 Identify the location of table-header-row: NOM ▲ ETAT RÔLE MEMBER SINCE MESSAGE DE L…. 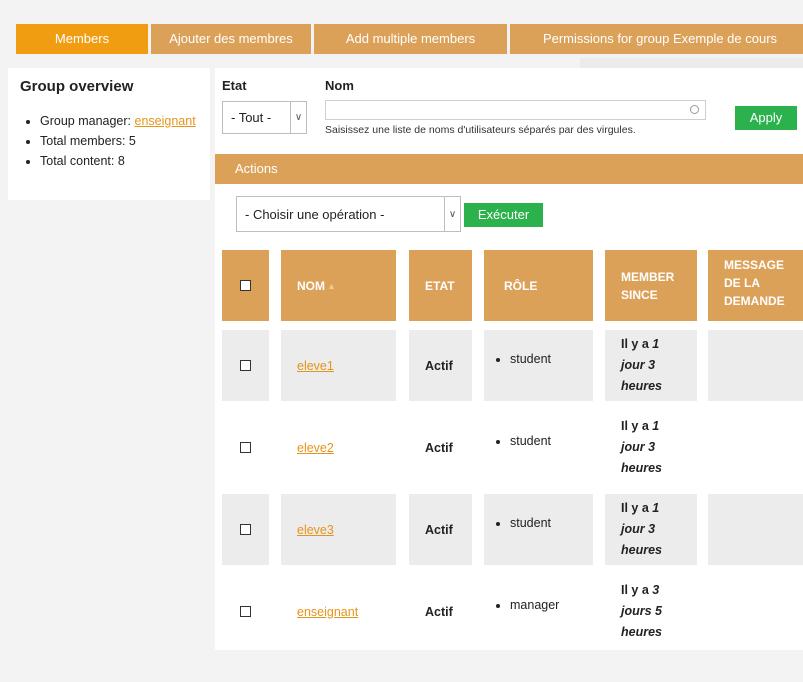
(512, 285).